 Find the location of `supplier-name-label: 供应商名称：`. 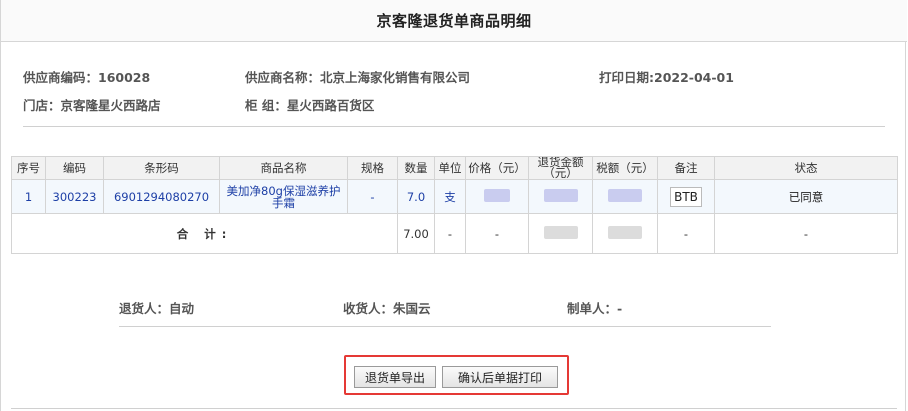

supplier-name-label: 供应商名称： is located at coordinates (283, 77).